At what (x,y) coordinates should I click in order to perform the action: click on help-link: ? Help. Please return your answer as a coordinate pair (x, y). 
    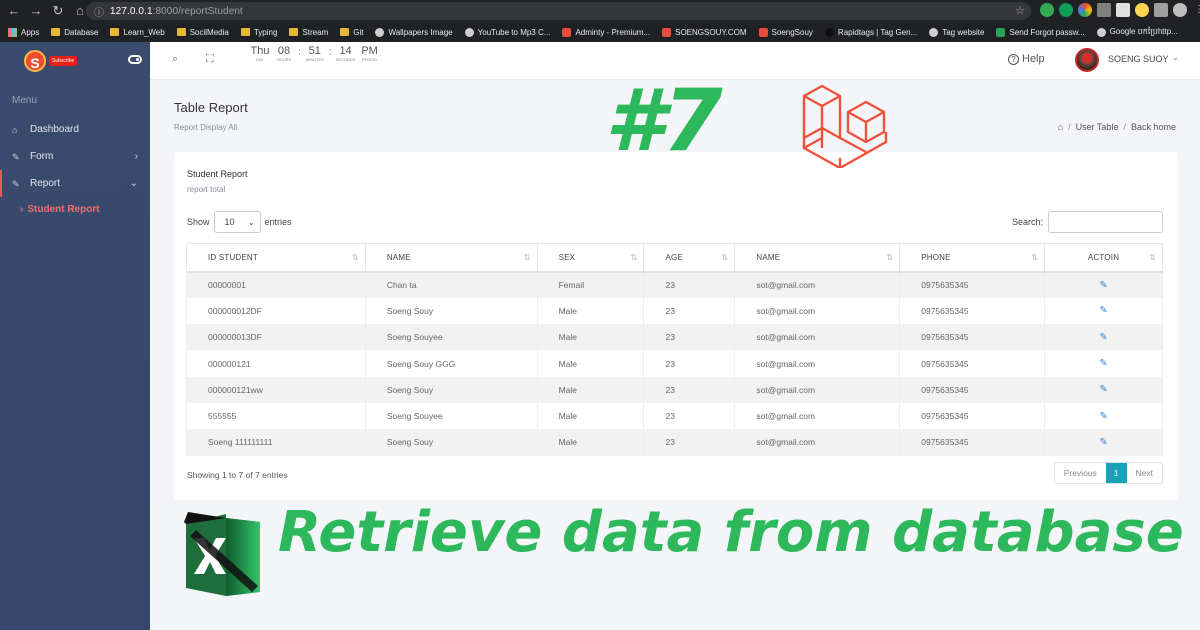
    Looking at the image, I should click on (1026, 59).